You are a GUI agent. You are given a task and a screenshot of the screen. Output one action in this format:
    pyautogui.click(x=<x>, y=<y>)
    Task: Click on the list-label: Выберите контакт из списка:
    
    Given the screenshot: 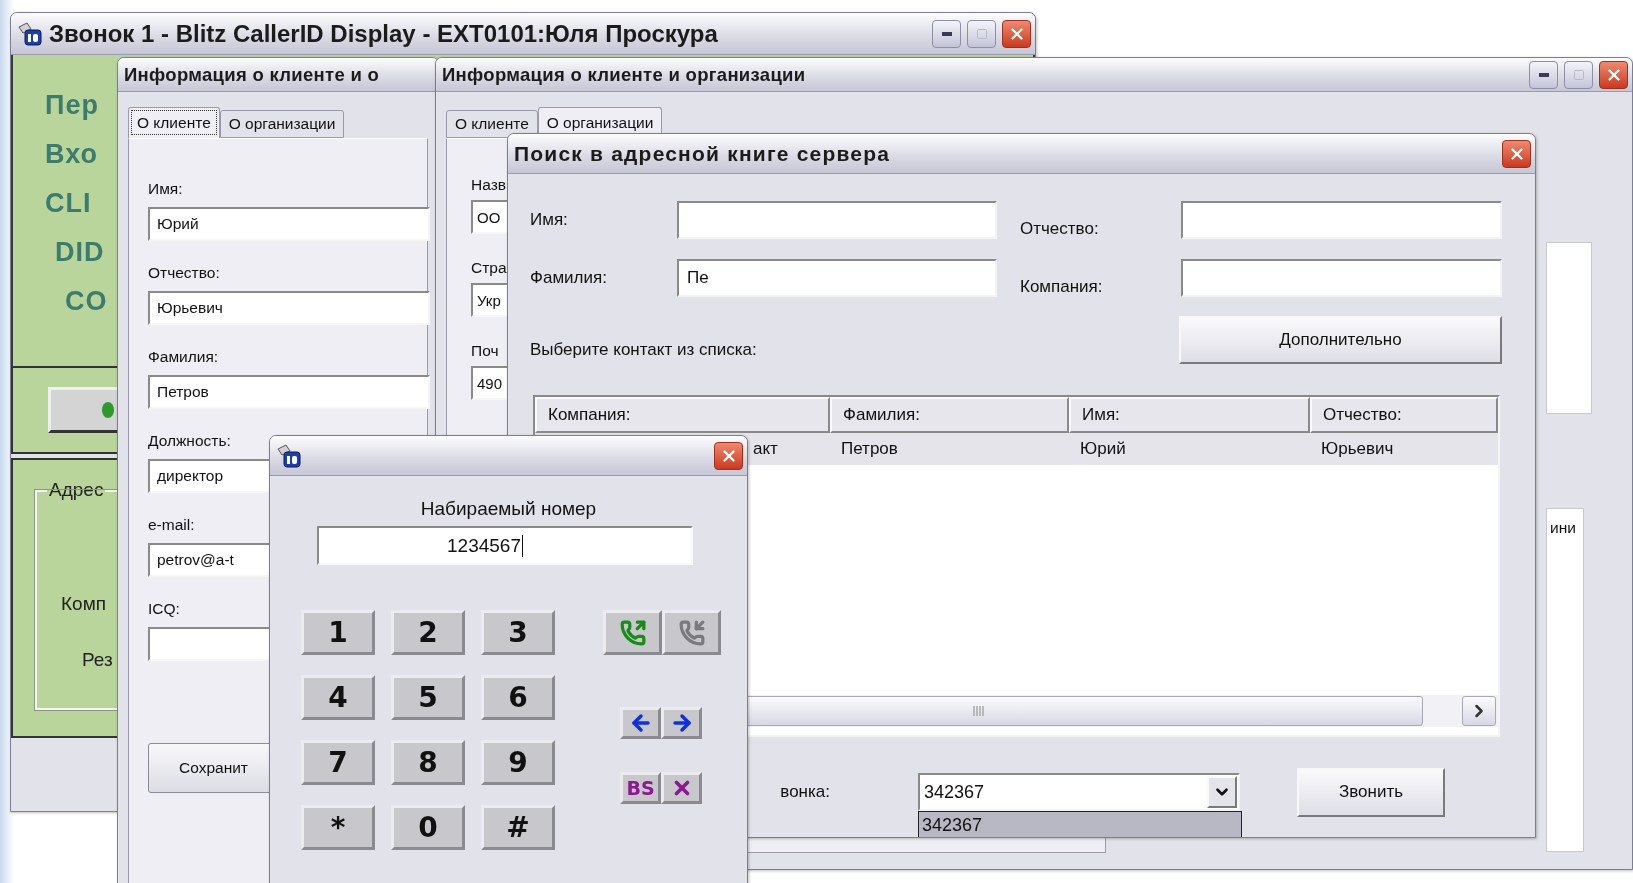 What is the action you would take?
    pyautogui.click(x=643, y=350)
    